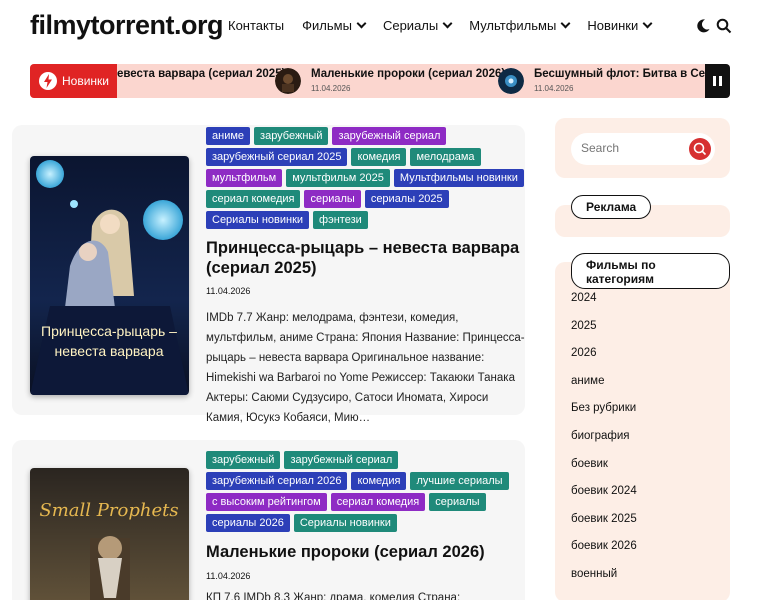  I want to click on poster-image: Small Prophets, so click(109, 534).